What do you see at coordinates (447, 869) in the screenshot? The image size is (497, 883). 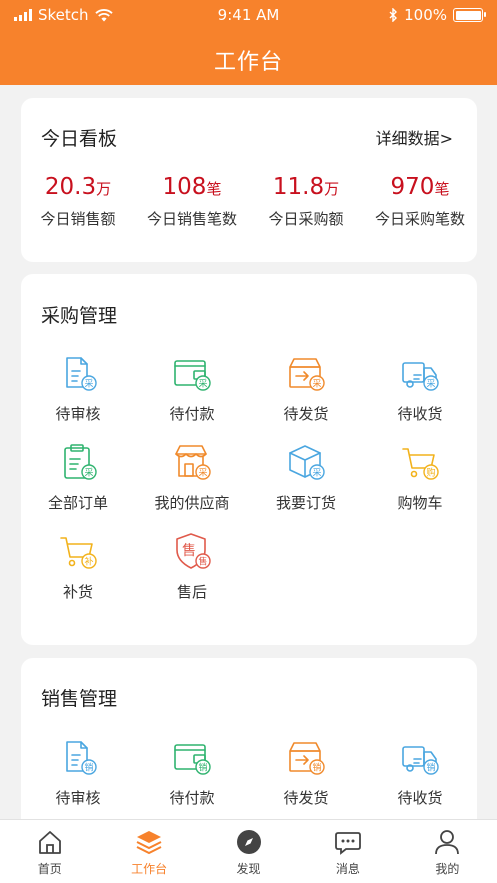 I see `tab-label: 我的` at bounding box center [447, 869].